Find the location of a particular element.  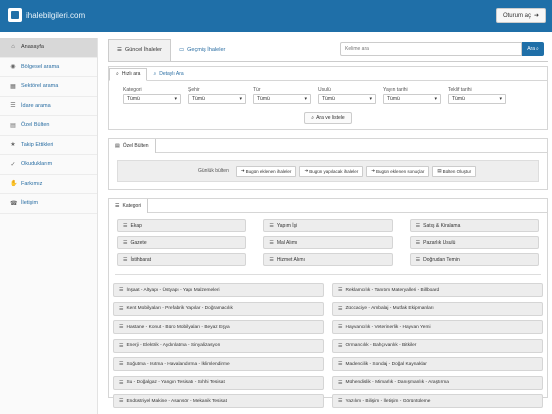

tab-category: ☰ Kategori is located at coordinates (129, 205).